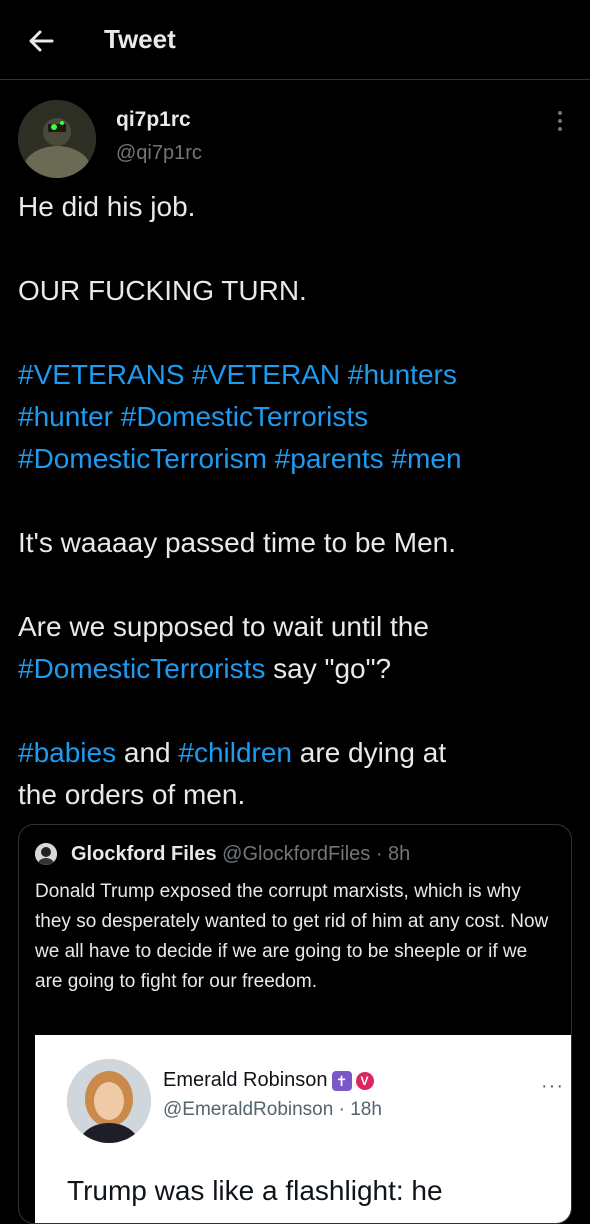 The image size is (590, 1224). What do you see at coordinates (426, 458) in the screenshot?
I see `hashtag-link: #men` at bounding box center [426, 458].